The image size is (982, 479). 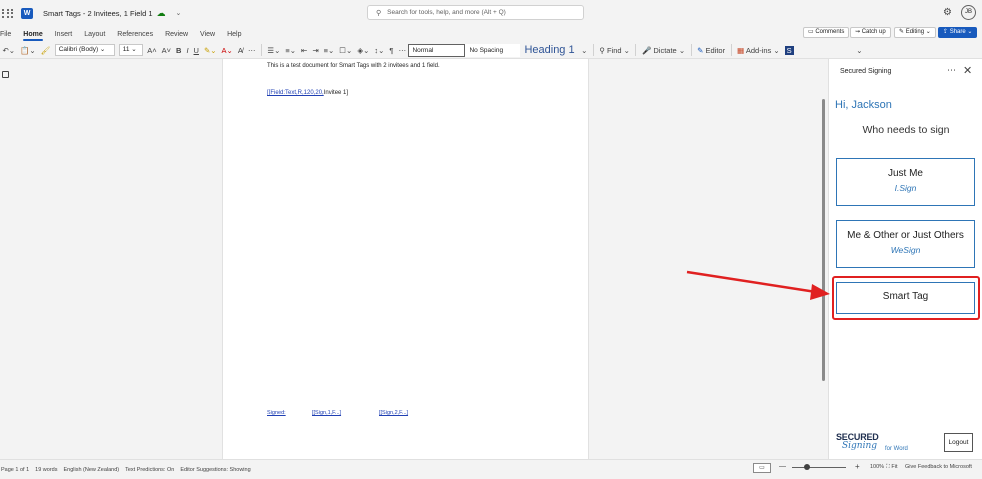 What do you see at coordinates (807, 467) in the screenshot?
I see `zoom-slider-thumb` at bounding box center [807, 467].